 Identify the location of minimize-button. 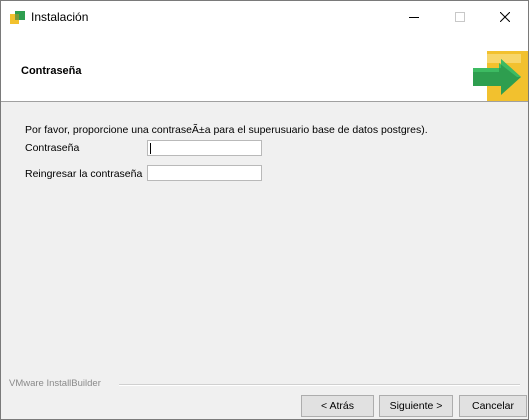
(414, 17).